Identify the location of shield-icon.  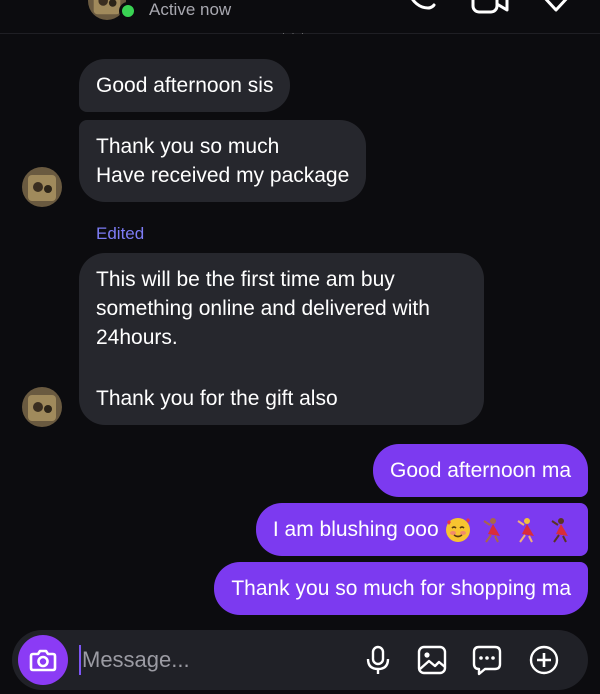
(556, 8).